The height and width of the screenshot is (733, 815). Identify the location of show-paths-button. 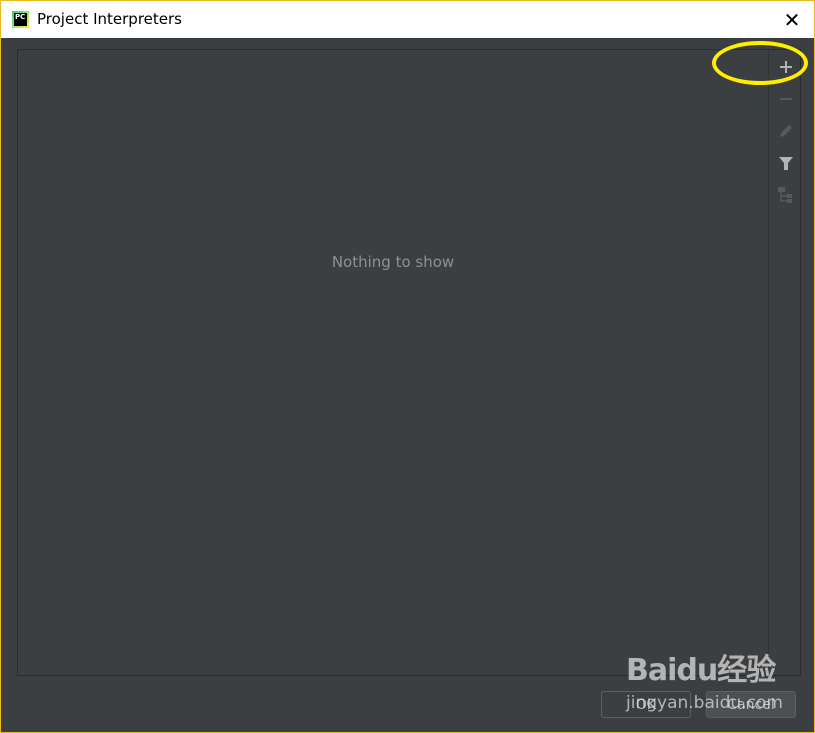
(786, 195).